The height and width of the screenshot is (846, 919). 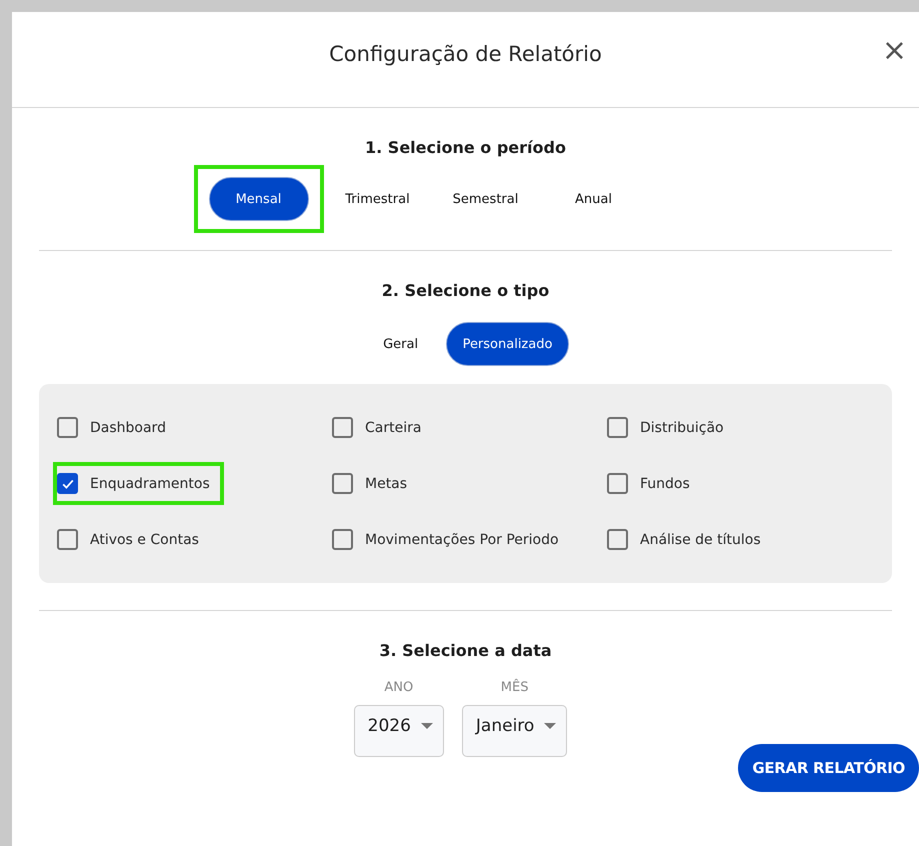 I want to click on checkbox-label: Carteira, so click(x=393, y=428).